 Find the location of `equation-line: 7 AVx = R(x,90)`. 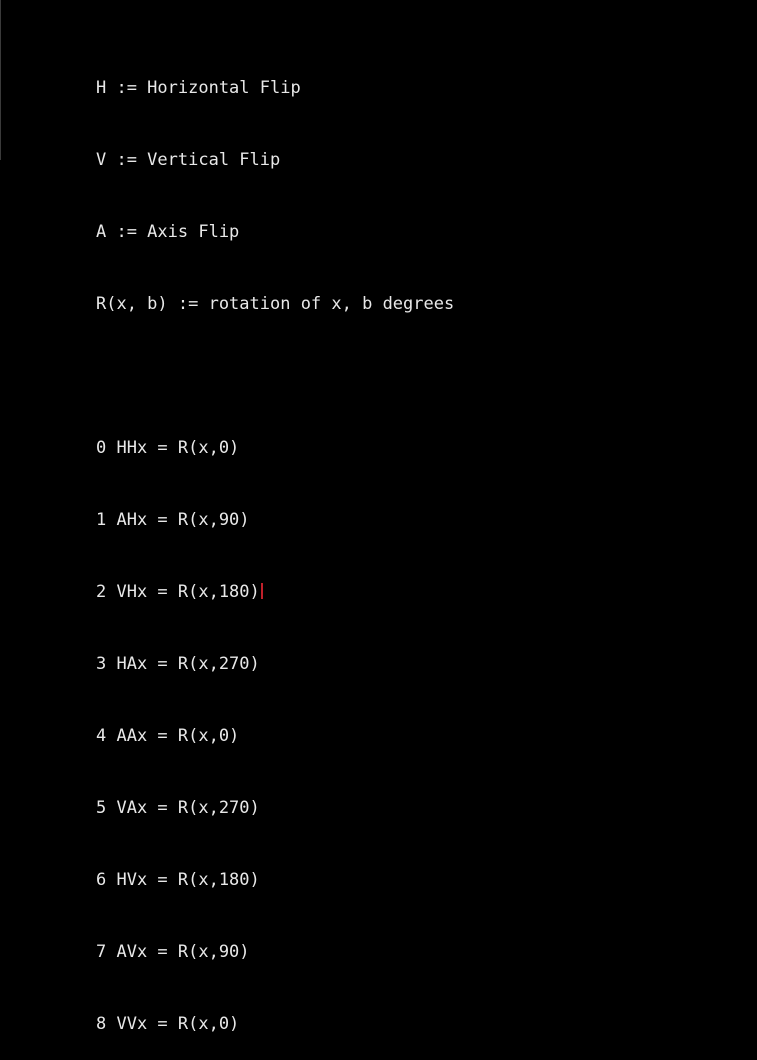

equation-line: 7 AVx = R(x,90) is located at coordinates (173, 952).